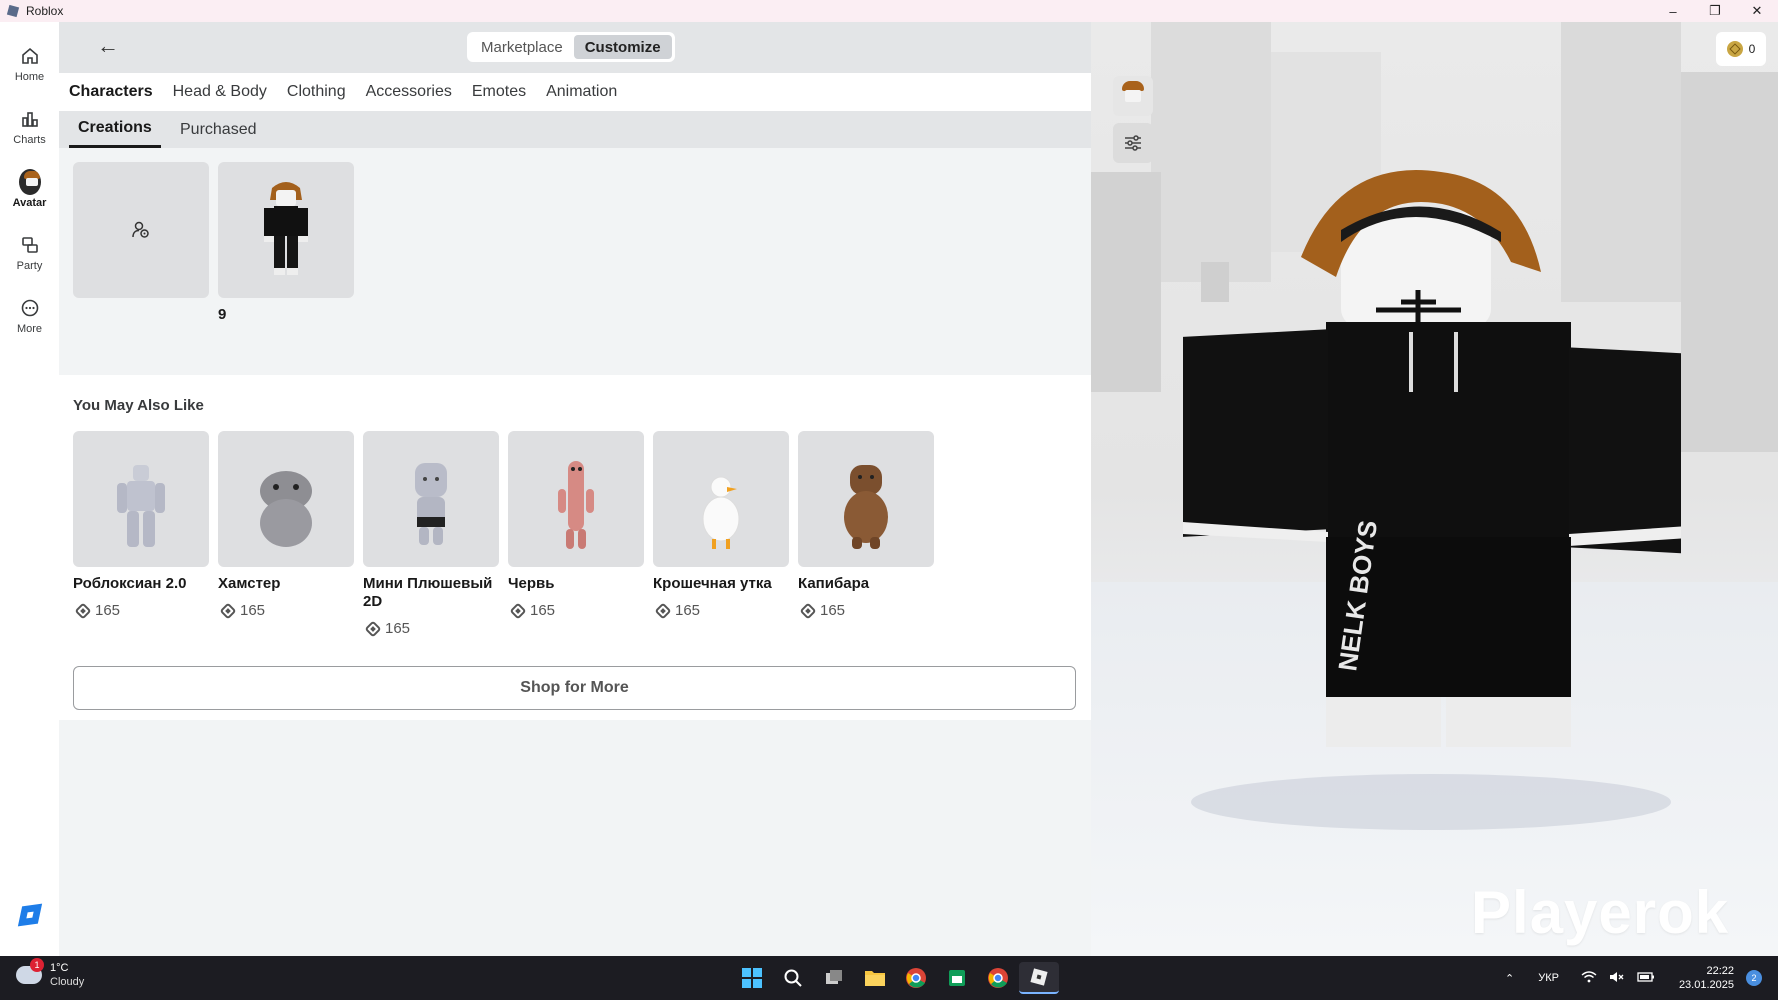 The image size is (1778, 1000). I want to click on nav-label-party: Party, so click(29, 266).